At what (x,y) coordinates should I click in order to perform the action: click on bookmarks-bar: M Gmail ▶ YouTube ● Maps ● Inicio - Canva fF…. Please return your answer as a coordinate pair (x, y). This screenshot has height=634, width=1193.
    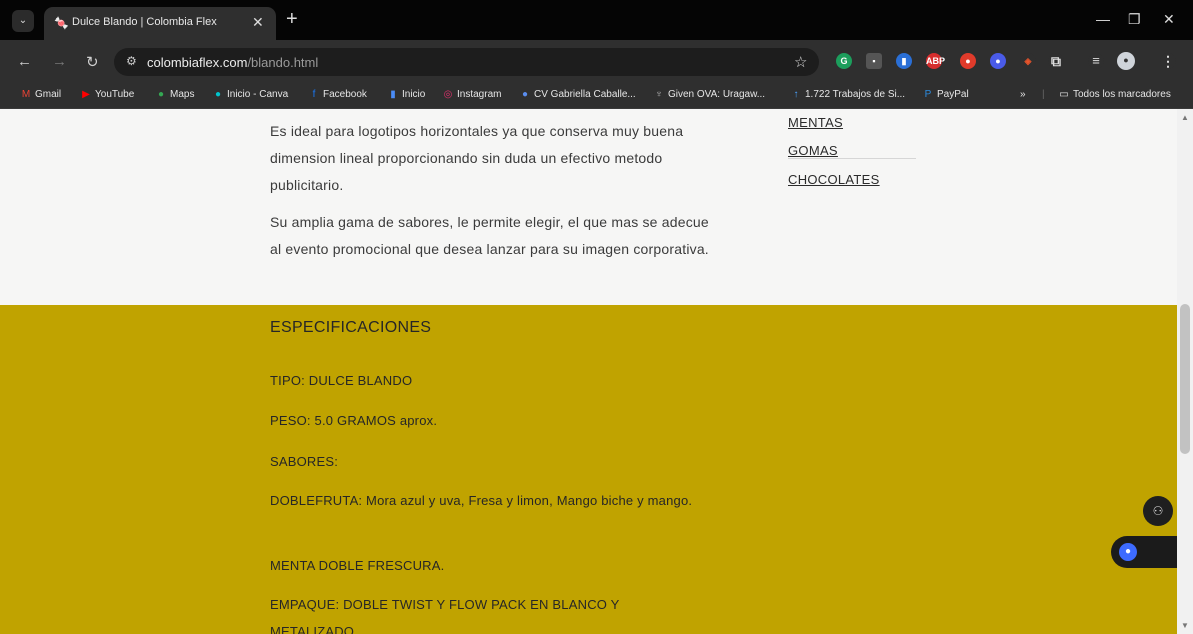
    Looking at the image, I should click on (596, 96).